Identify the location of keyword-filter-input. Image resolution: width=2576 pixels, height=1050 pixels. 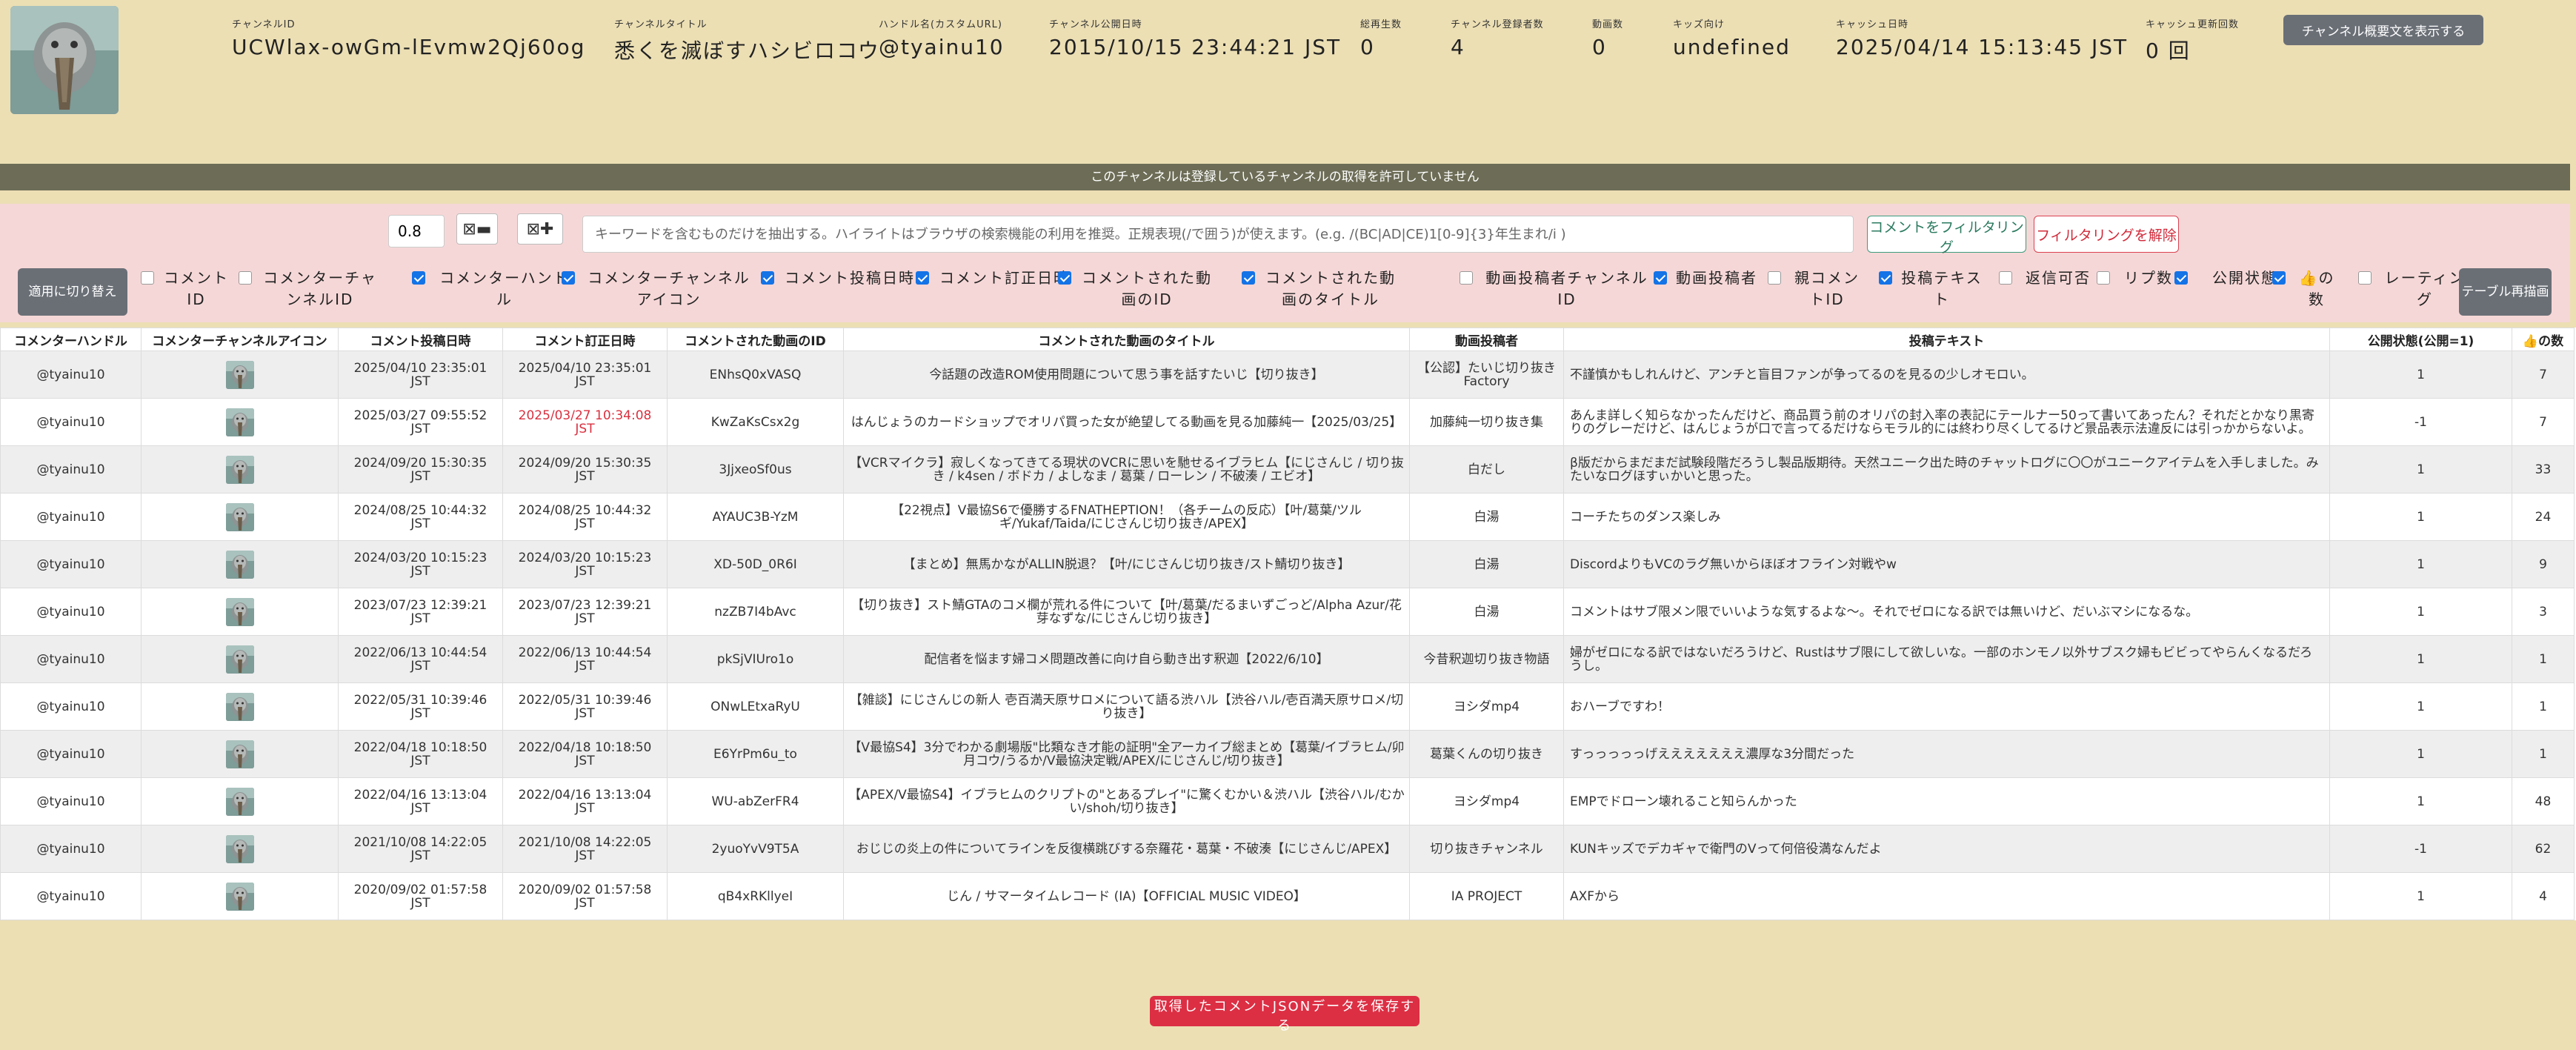
(1218, 235).